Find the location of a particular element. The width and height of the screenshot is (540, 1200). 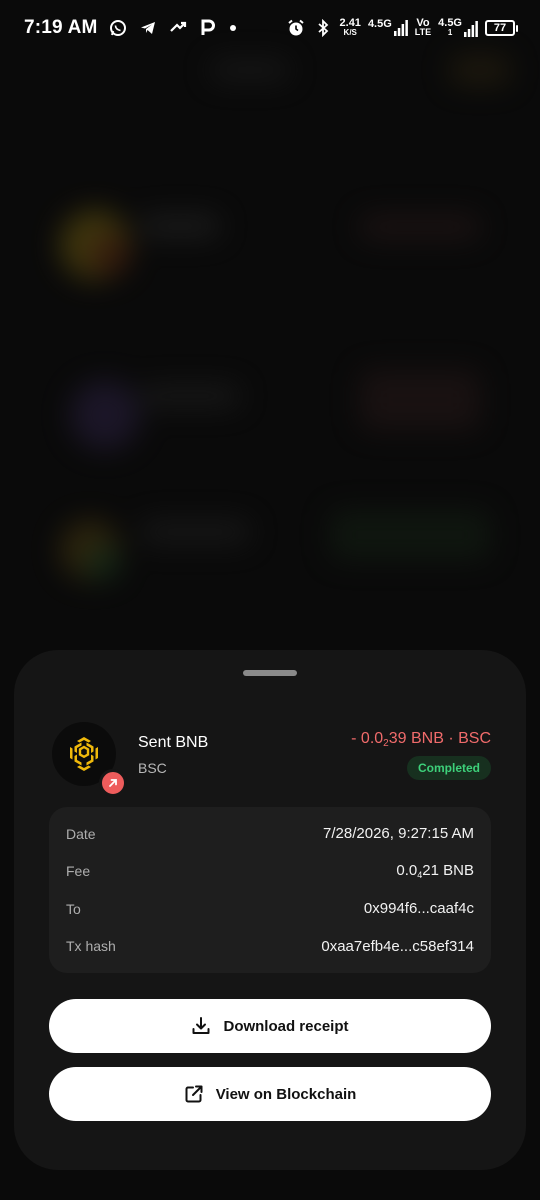

date-value: 7/28/2026, 9:27:15 AM is located at coordinates (398, 834).